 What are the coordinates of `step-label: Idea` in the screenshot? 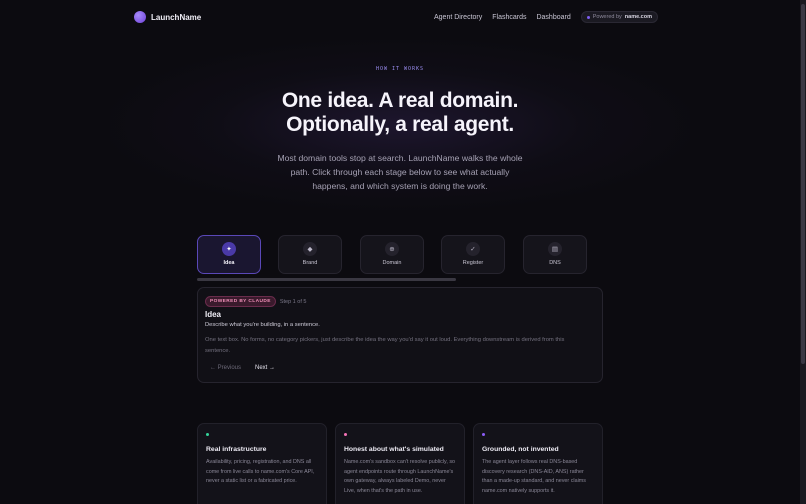 It's located at (229, 263).